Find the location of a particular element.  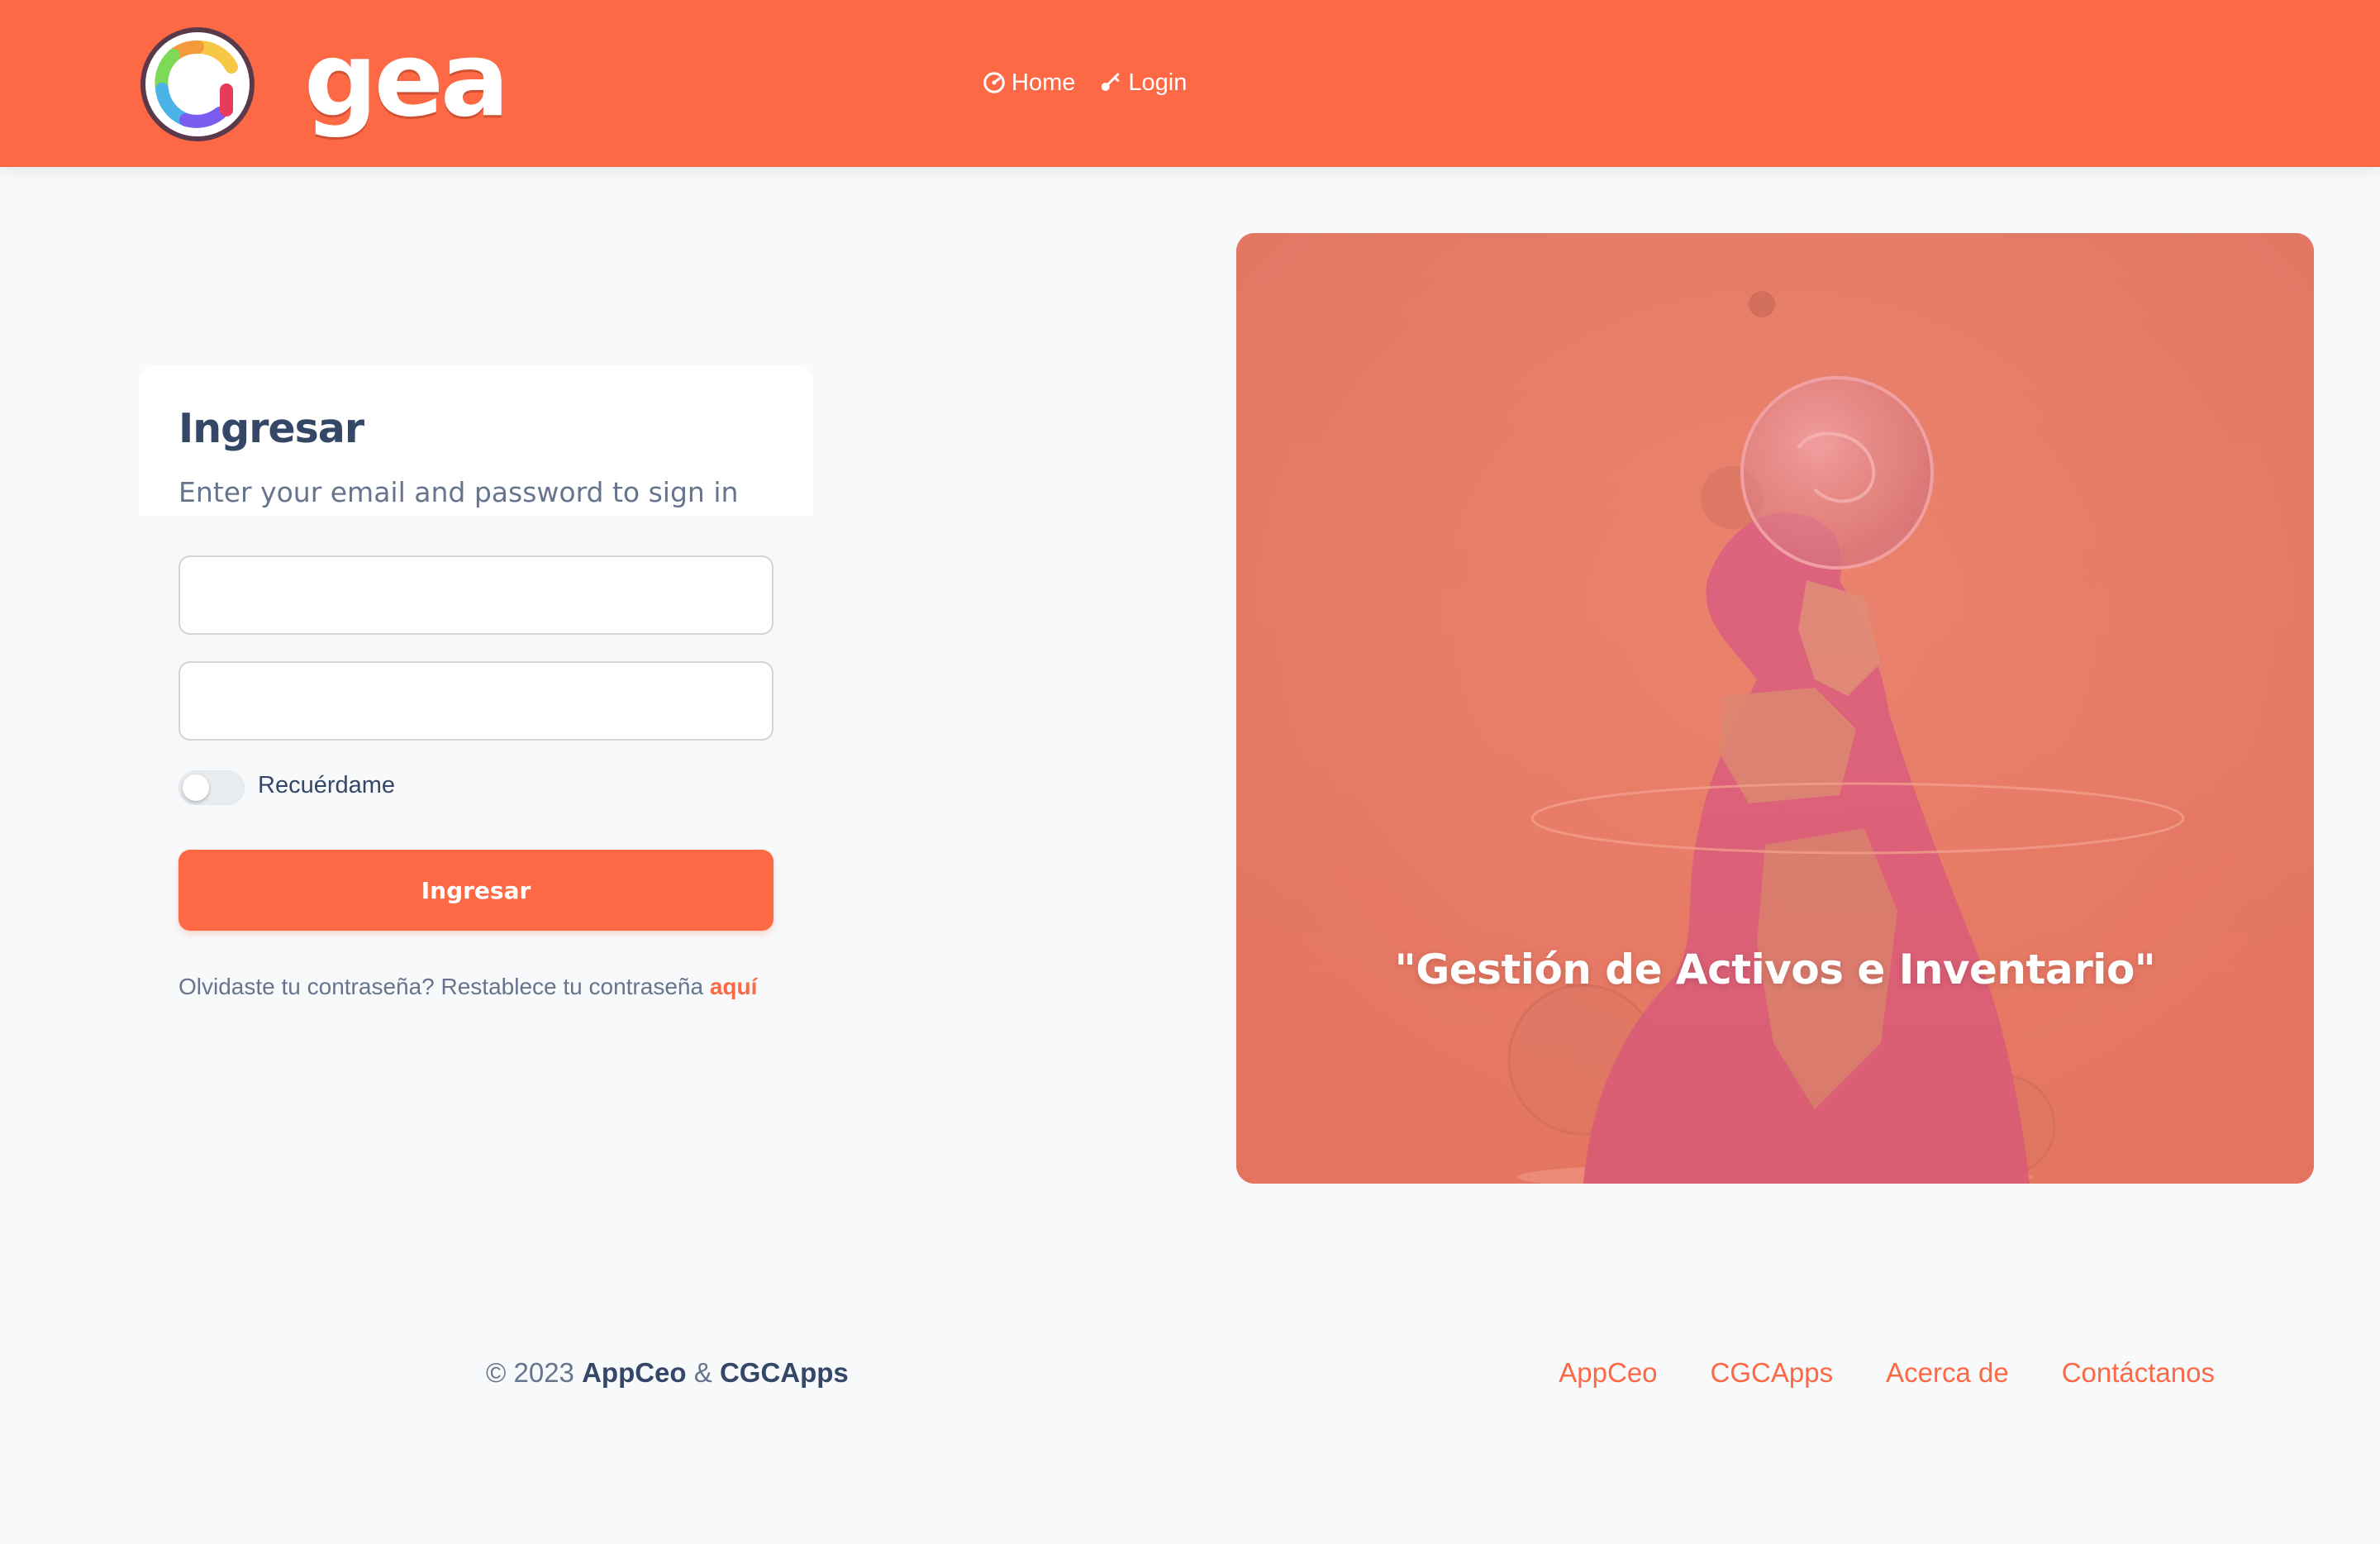

footer-links: AppCeo CGCApps Acerca de Contáctanos is located at coordinates (1887, 1373).